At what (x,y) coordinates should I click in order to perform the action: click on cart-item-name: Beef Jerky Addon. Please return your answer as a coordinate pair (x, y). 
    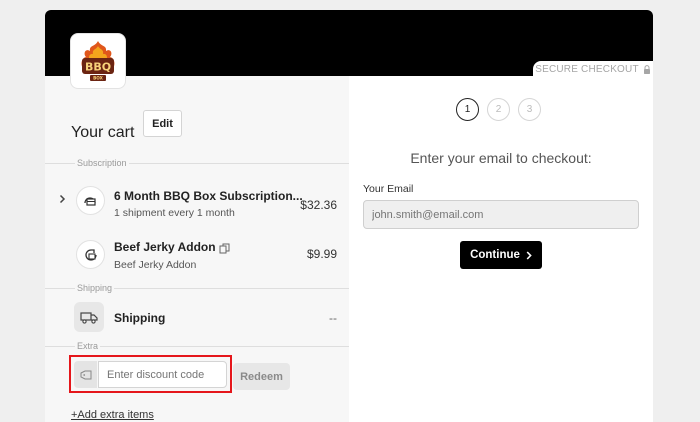
    Looking at the image, I should click on (165, 247).